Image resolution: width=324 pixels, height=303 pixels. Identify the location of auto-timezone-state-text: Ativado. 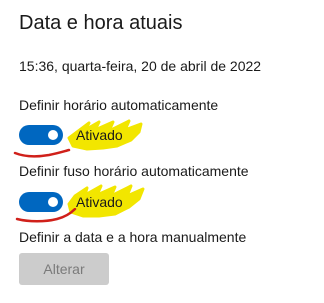
(99, 202).